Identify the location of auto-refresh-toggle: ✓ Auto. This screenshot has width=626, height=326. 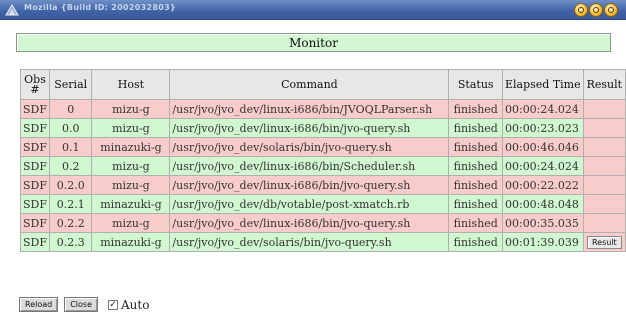
(128, 305).